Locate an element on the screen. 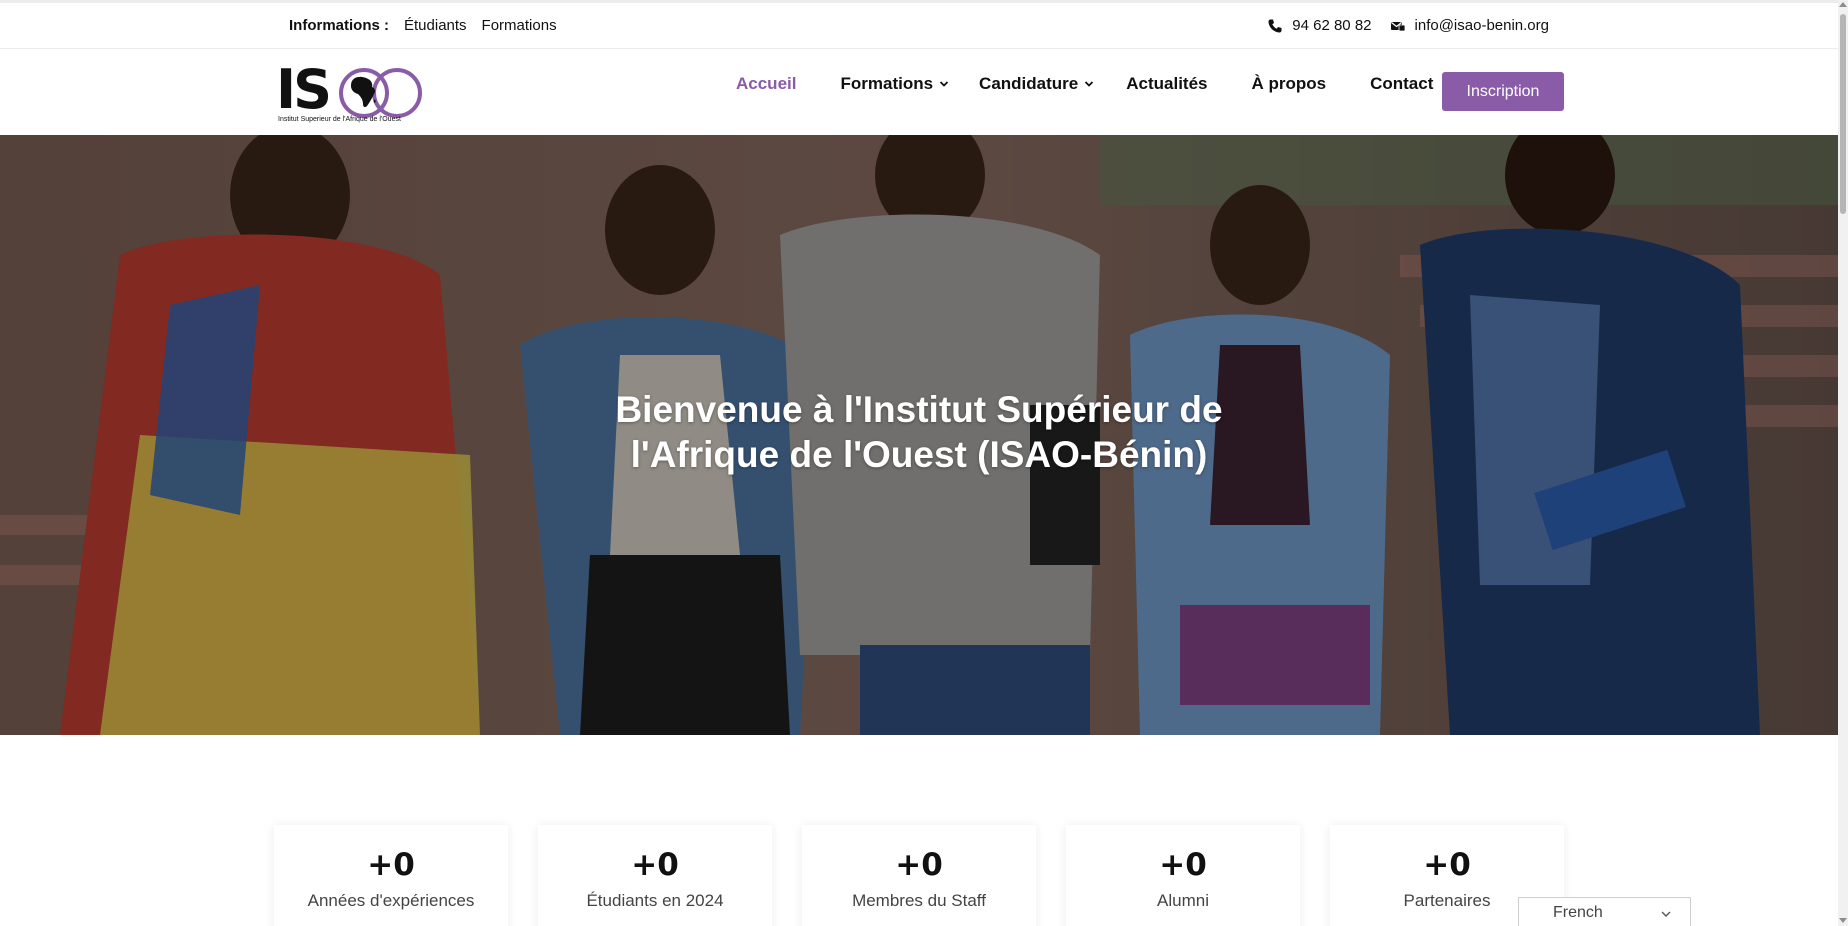 The height and width of the screenshot is (926, 1848). contact-info: 94 62 80 82 info@isao-benin.org is located at coordinates (1408, 25).